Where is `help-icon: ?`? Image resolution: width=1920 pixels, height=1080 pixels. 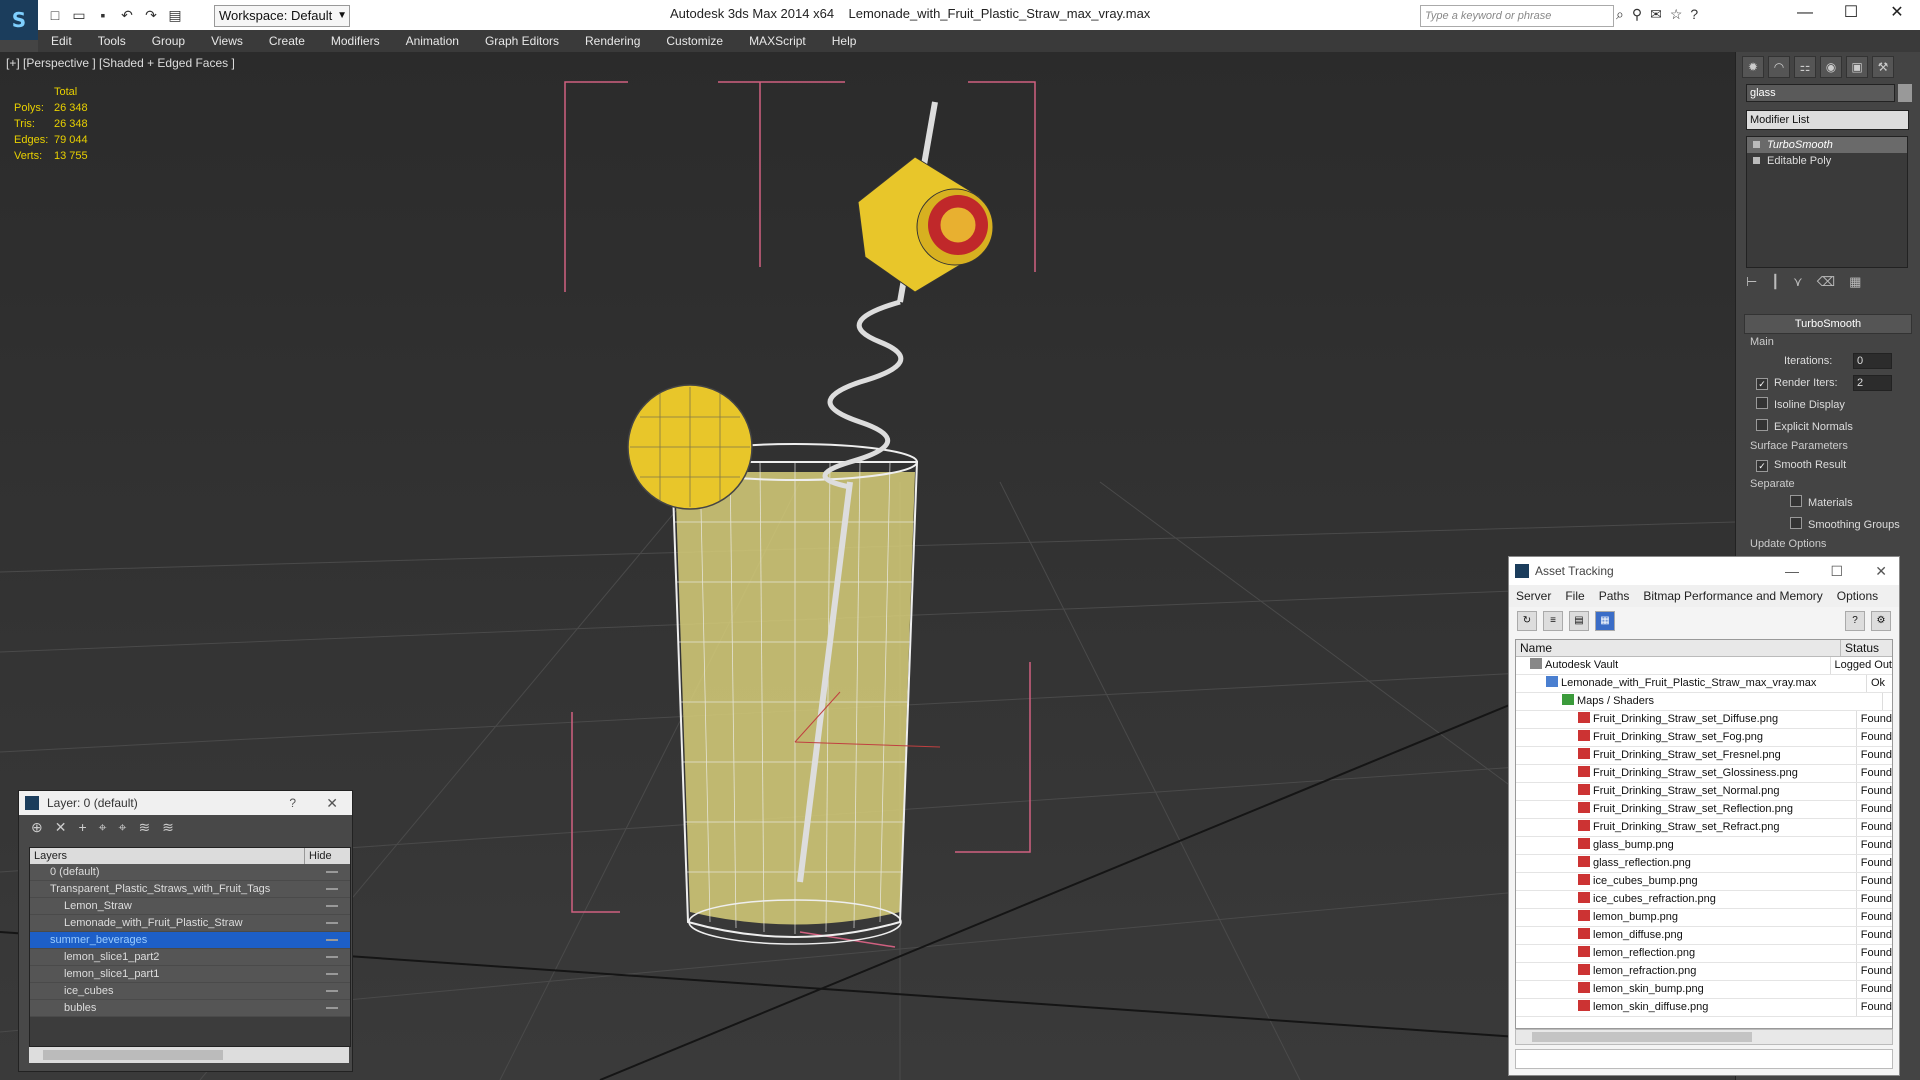
help-icon: ? is located at coordinates (1694, 14).